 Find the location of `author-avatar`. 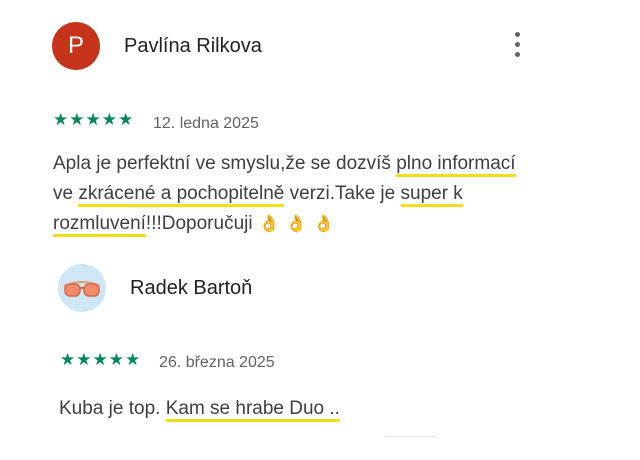

author-avatar is located at coordinates (82, 288).